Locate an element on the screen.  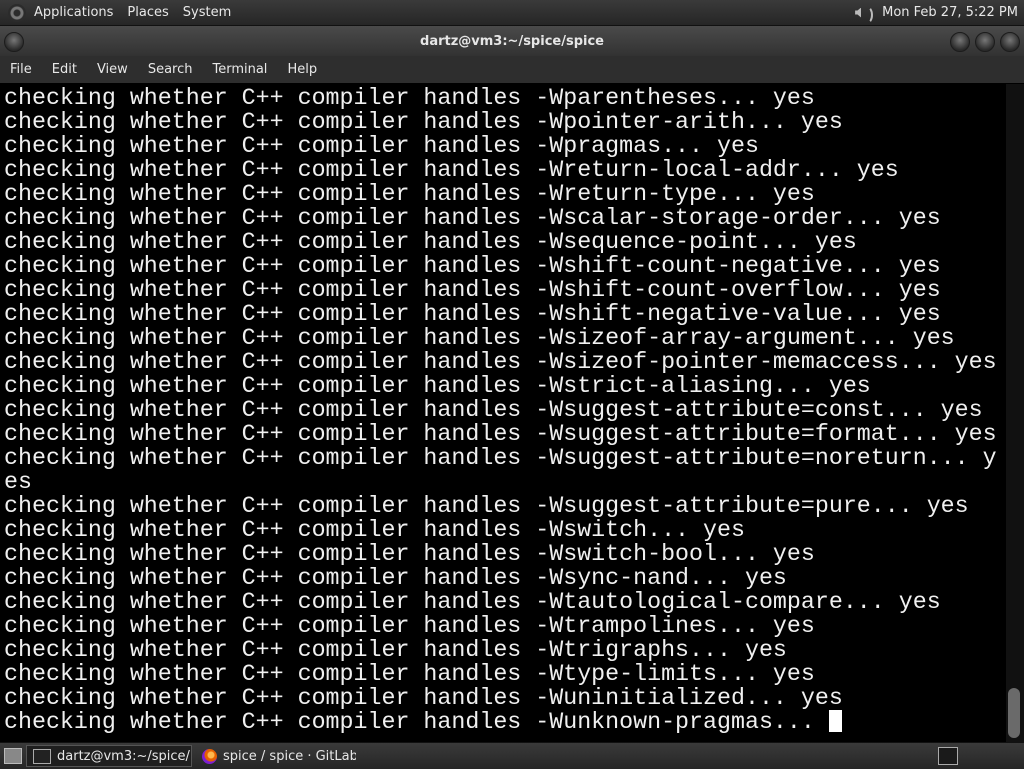
window-title: dartz@vm3:~/spice/spice is located at coordinates (512, 41).